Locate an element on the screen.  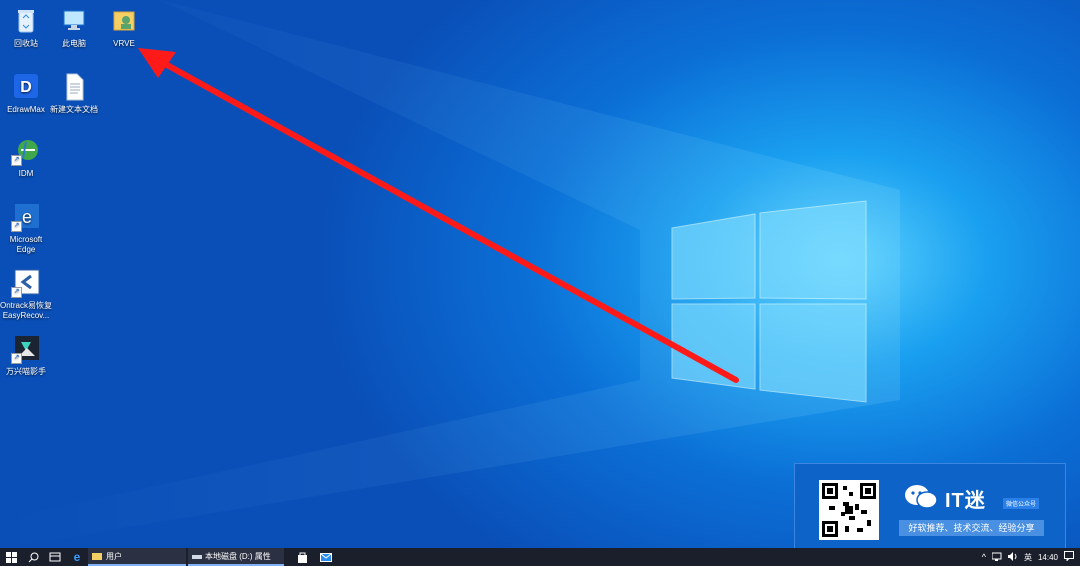
edge-taskbar-icon: e is located at coordinates (77, 557).